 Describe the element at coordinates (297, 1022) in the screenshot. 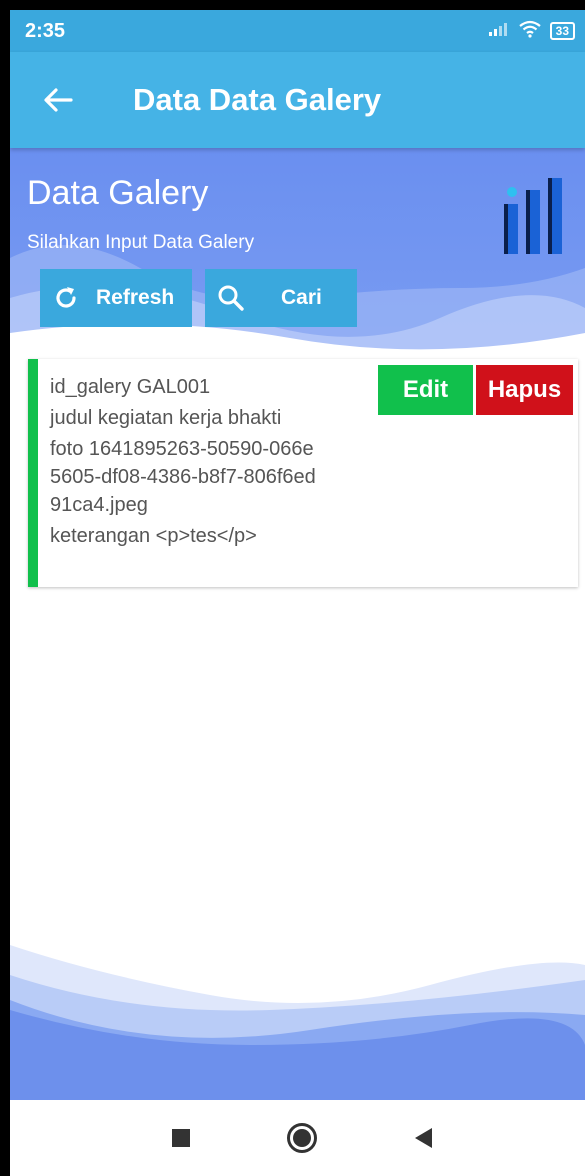

I see `footer-waves` at that location.